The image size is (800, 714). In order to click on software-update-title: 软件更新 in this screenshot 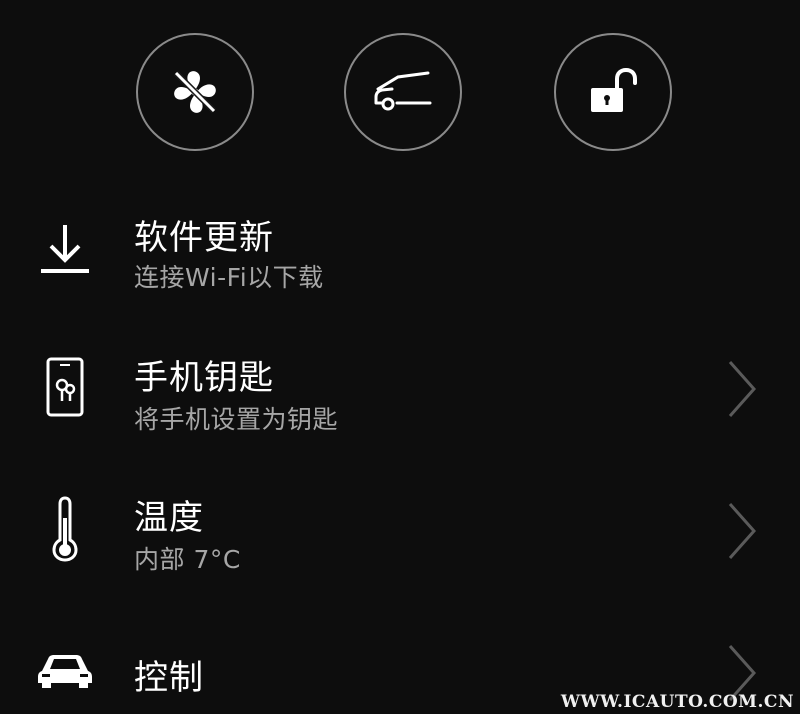, I will do `click(204, 238)`.